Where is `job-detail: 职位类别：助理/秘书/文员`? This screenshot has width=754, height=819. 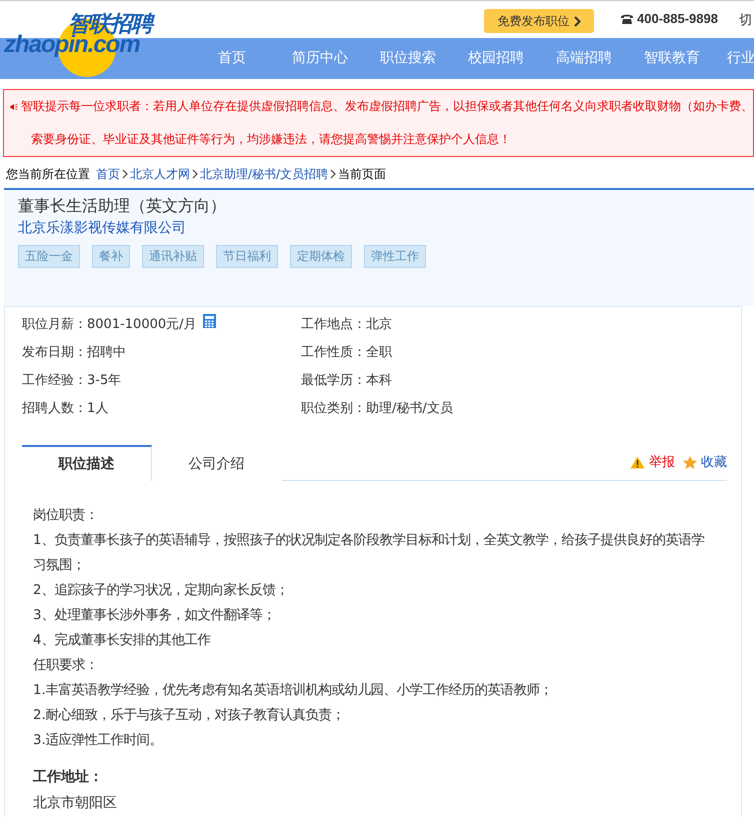
job-detail: 职位类别：助理/秘书/文员 is located at coordinates (377, 408).